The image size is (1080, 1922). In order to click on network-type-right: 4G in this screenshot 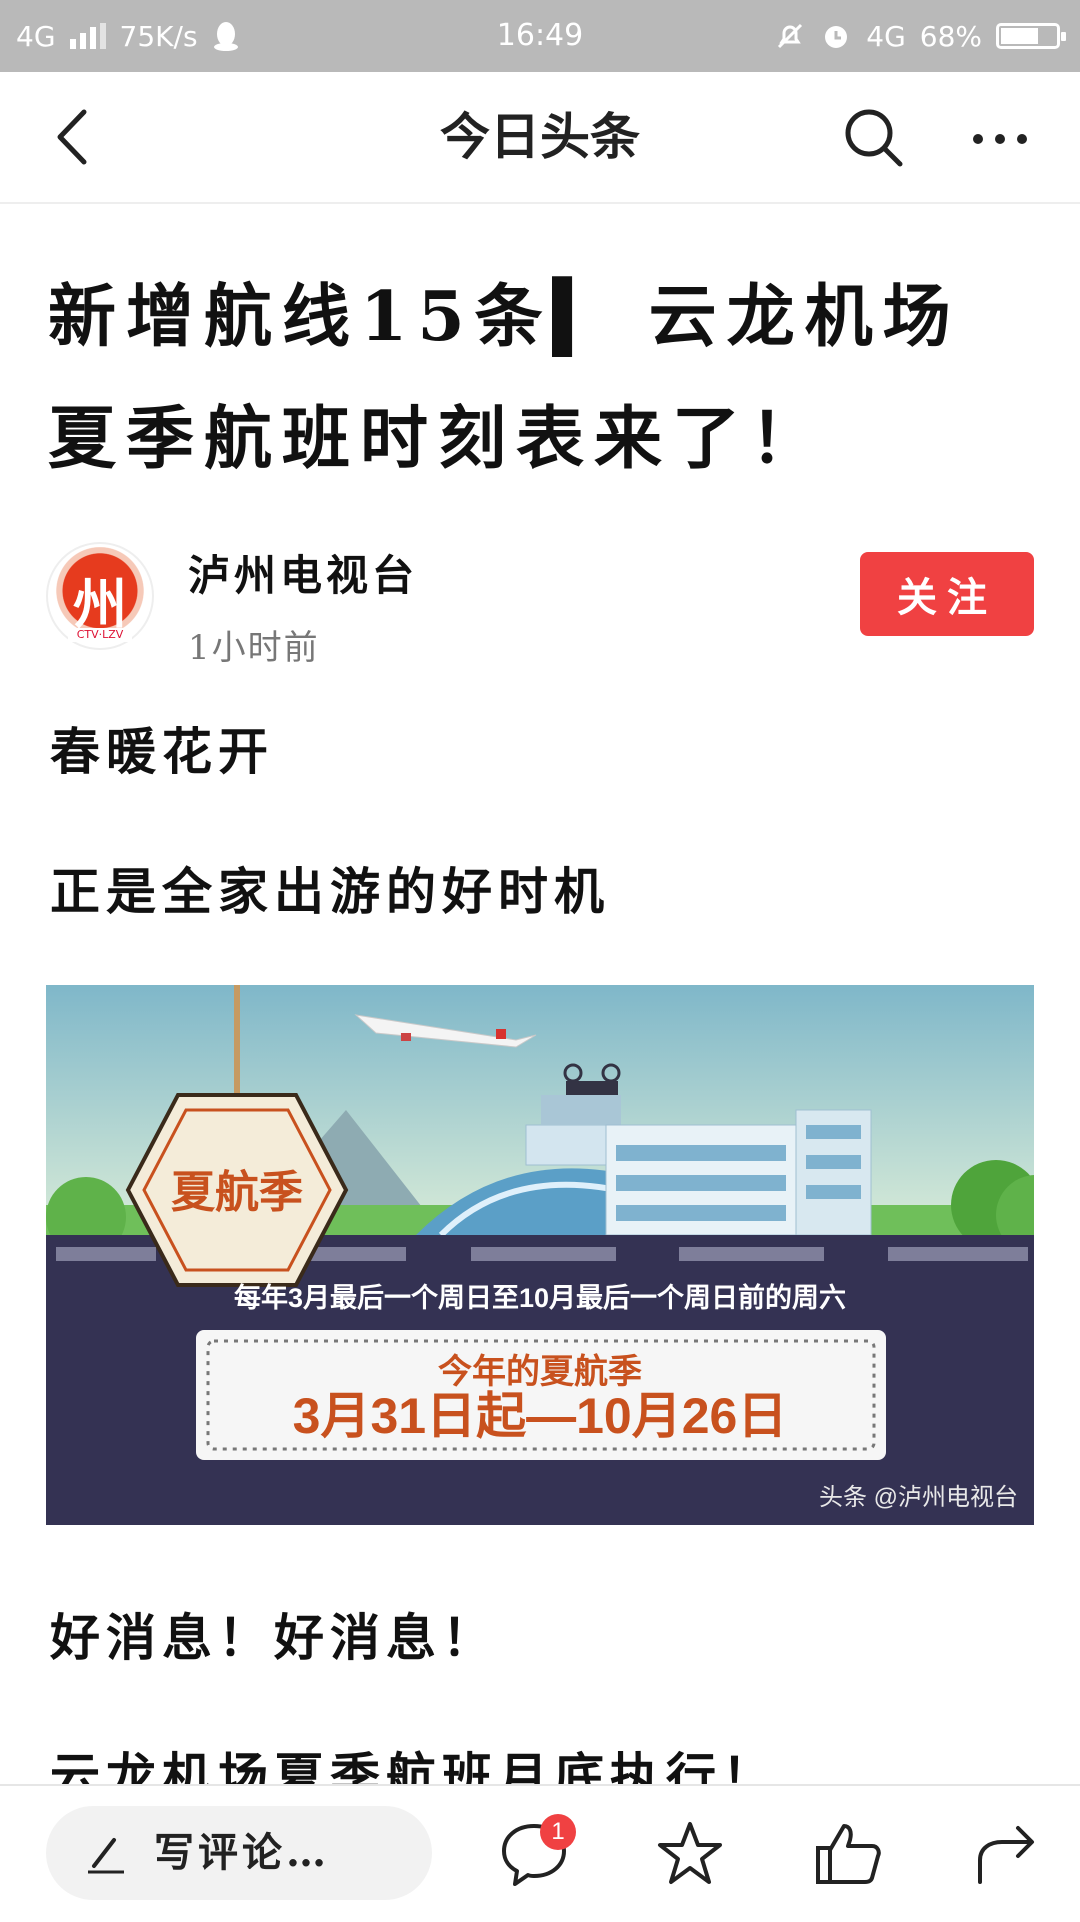, I will do `click(886, 36)`.